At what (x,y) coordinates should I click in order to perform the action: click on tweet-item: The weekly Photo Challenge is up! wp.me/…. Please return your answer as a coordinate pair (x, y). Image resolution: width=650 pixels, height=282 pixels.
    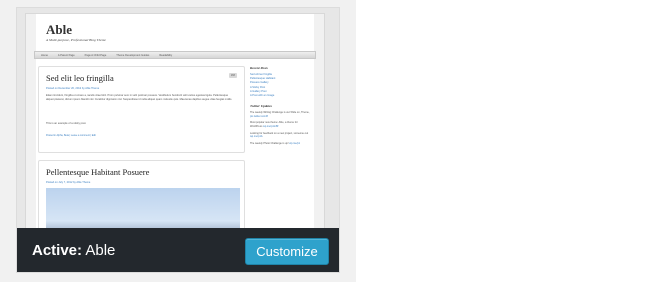
    Looking at the image, I should click on (275, 143).